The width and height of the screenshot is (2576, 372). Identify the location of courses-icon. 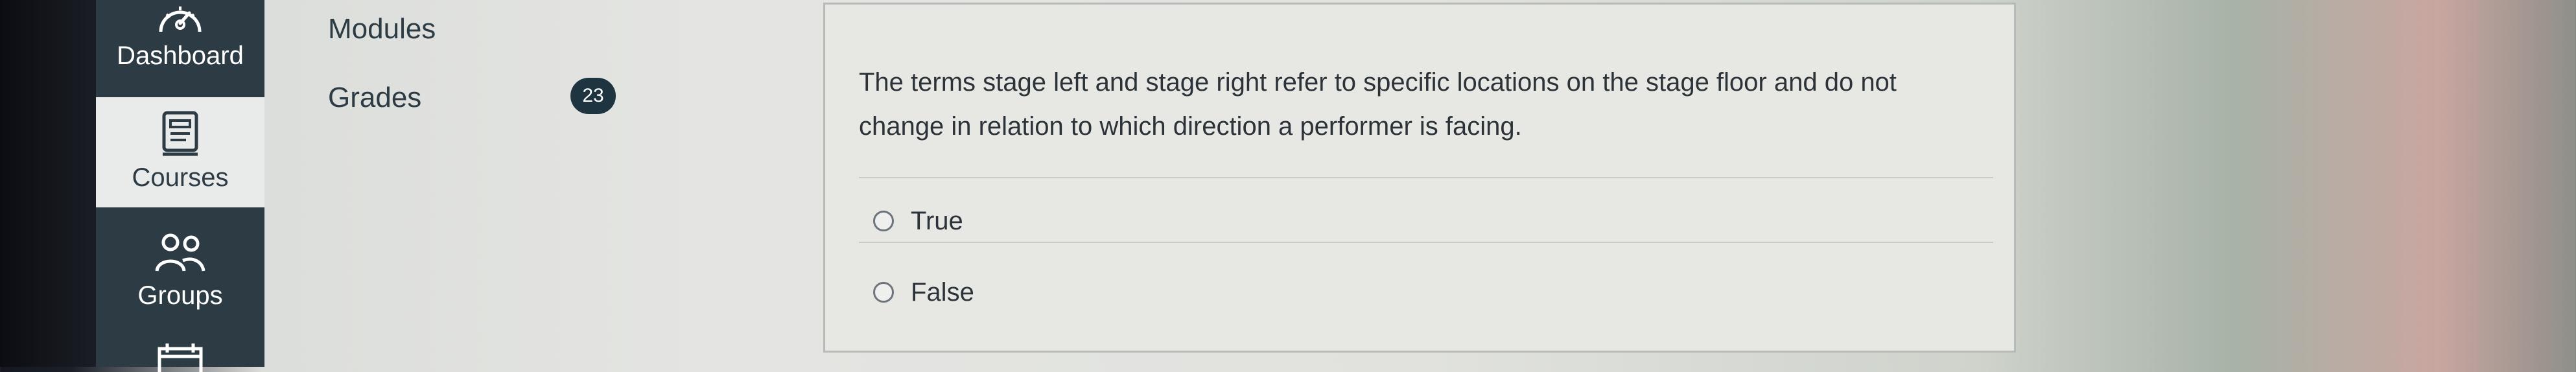
(180, 133).